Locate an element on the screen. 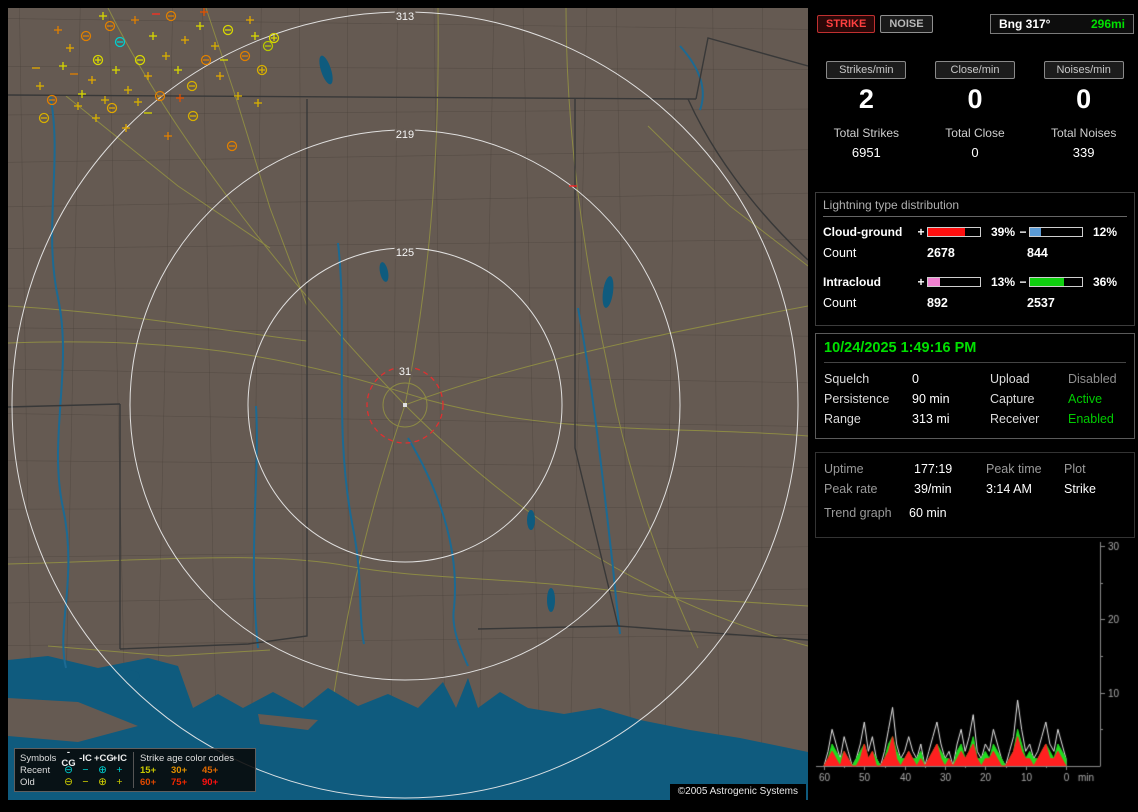 The height and width of the screenshot is (812, 1138). uptime-label: Uptime is located at coordinates (844, 469).